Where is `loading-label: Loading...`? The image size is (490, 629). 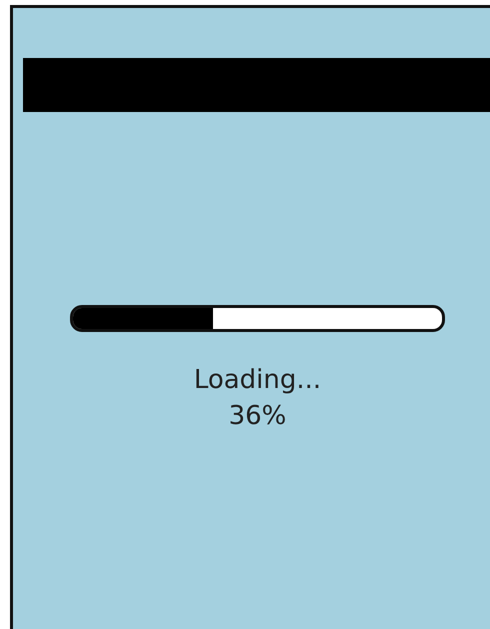
loading-label: Loading... is located at coordinates (258, 380).